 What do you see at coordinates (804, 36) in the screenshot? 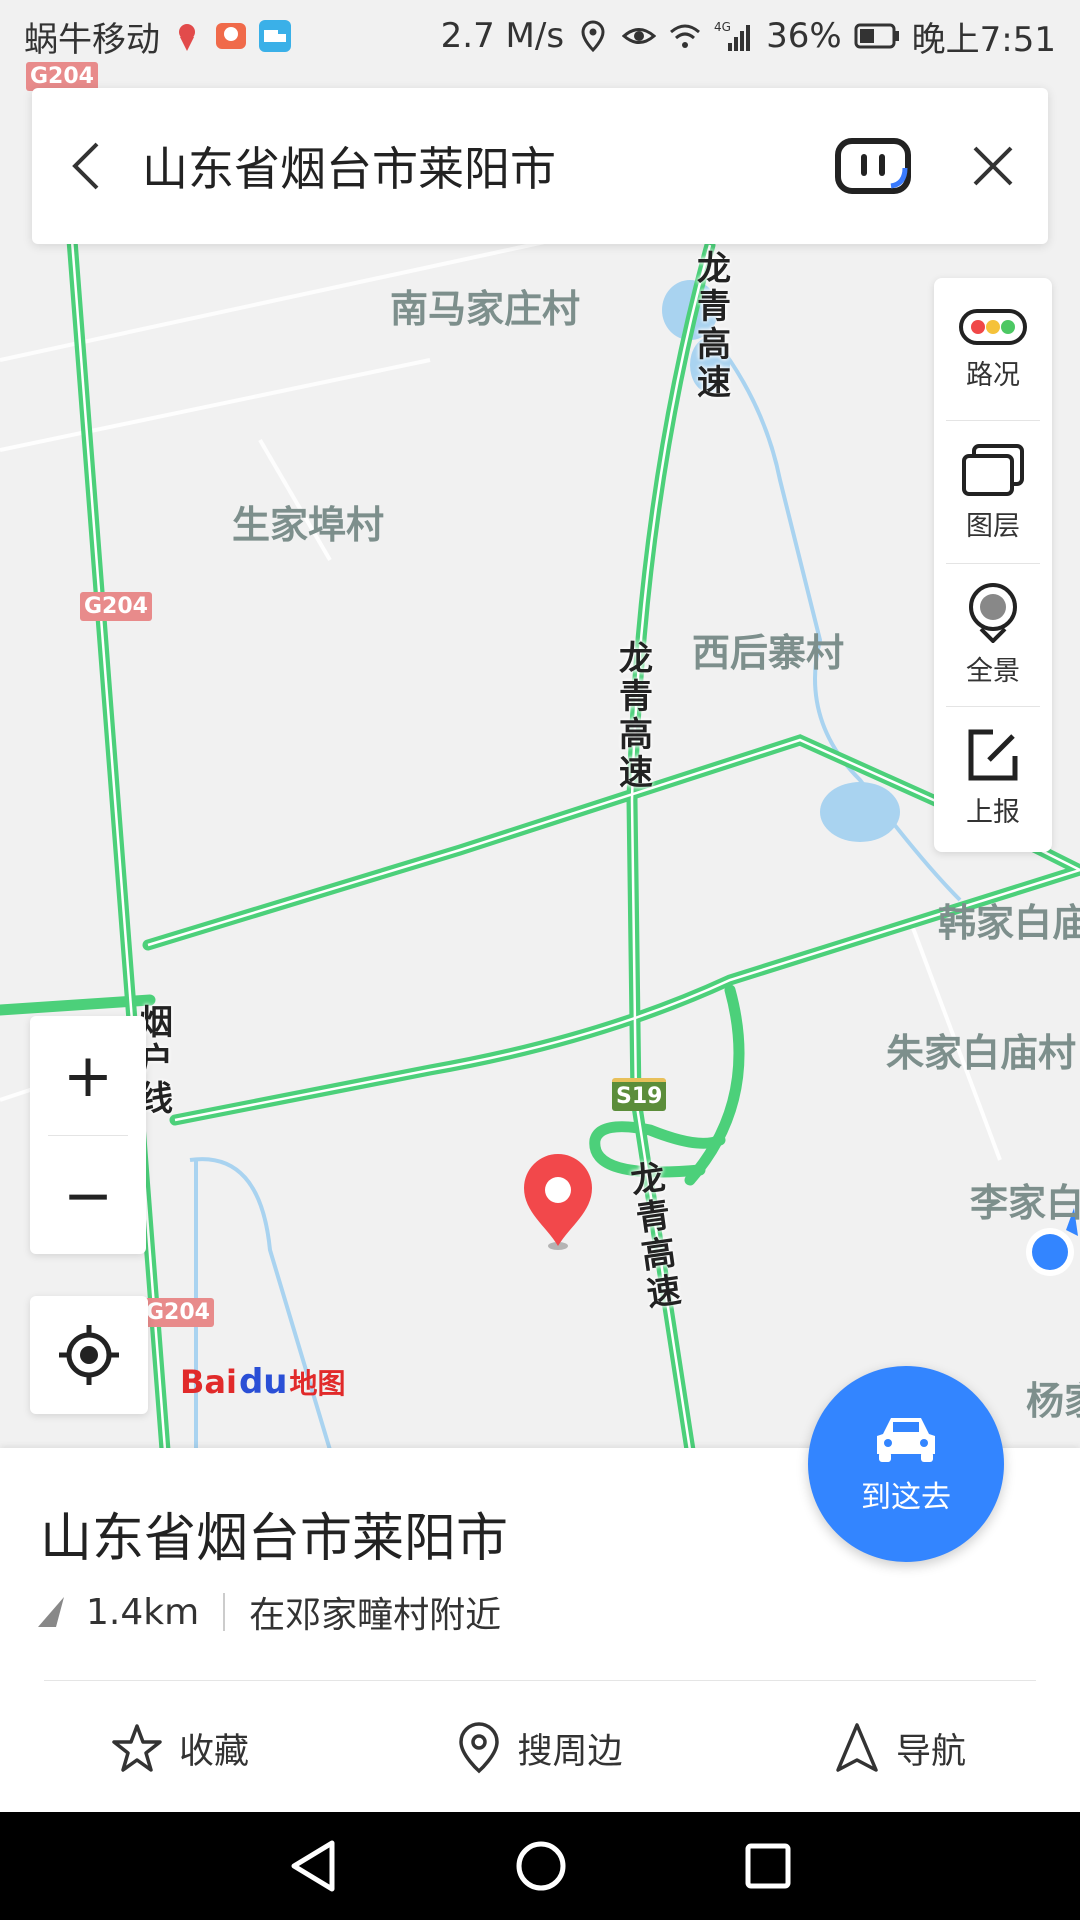
I see `battery-percent: 36%` at bounding box center [804, 36].